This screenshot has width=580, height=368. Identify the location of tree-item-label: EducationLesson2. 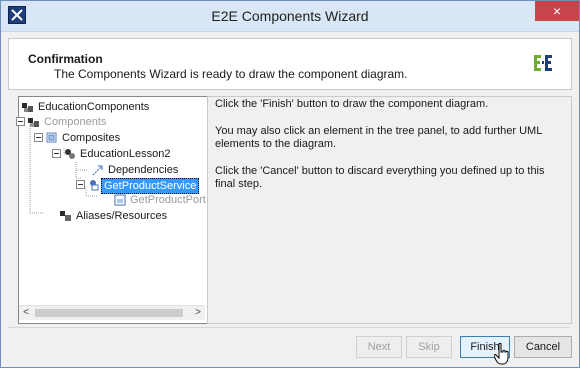
(125, 154).